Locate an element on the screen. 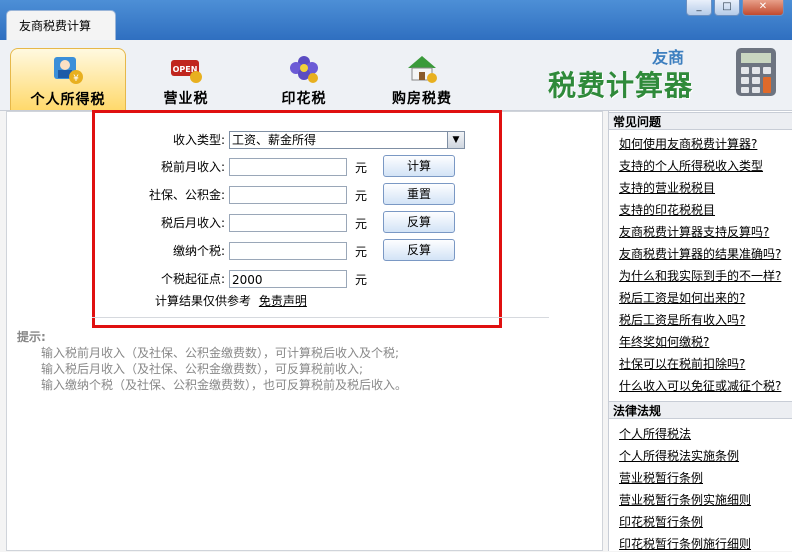  faq-heading: 常见问题 is located at coordinates (700, 121).